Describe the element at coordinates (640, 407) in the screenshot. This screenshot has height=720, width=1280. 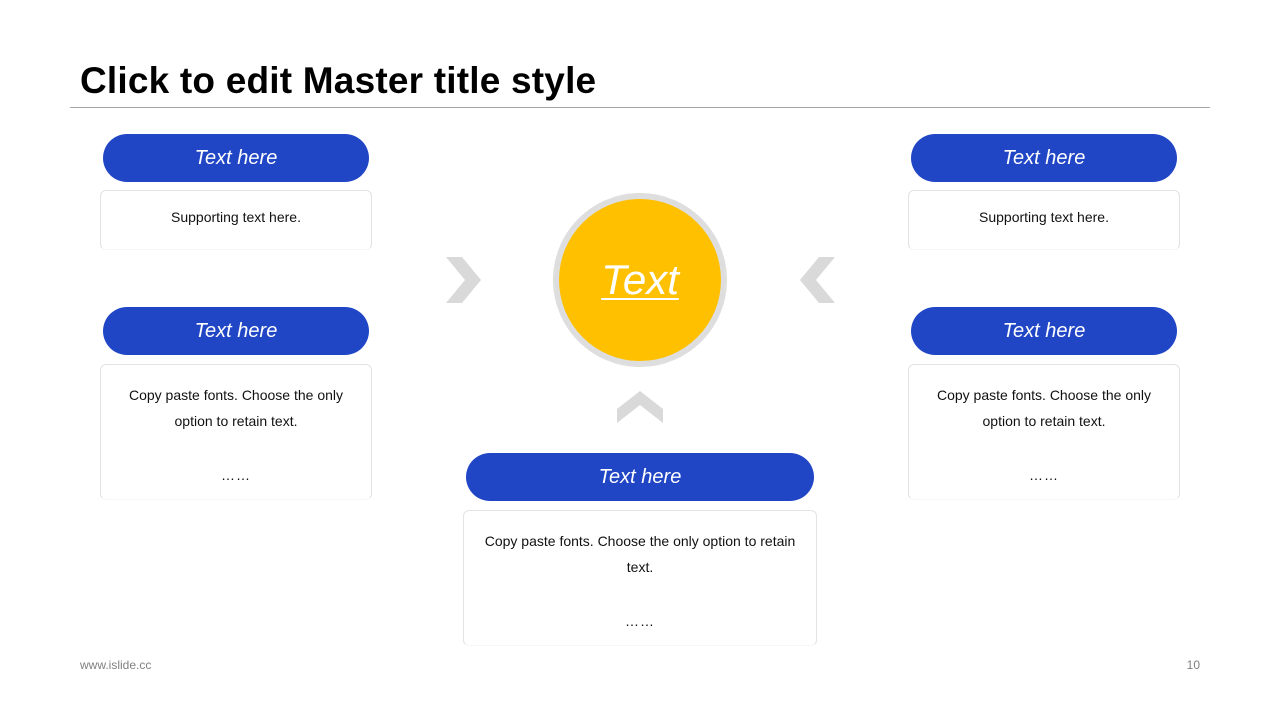
I see `chevron-up-icon` at that location.